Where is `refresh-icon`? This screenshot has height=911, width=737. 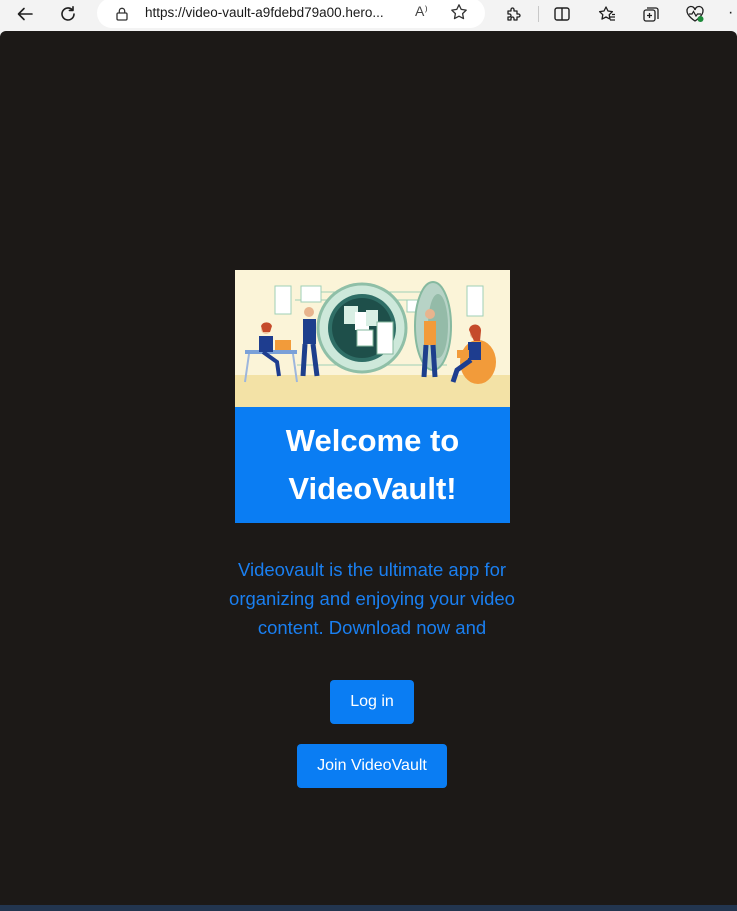
refresh-icon is located at coordinates (68, 14).